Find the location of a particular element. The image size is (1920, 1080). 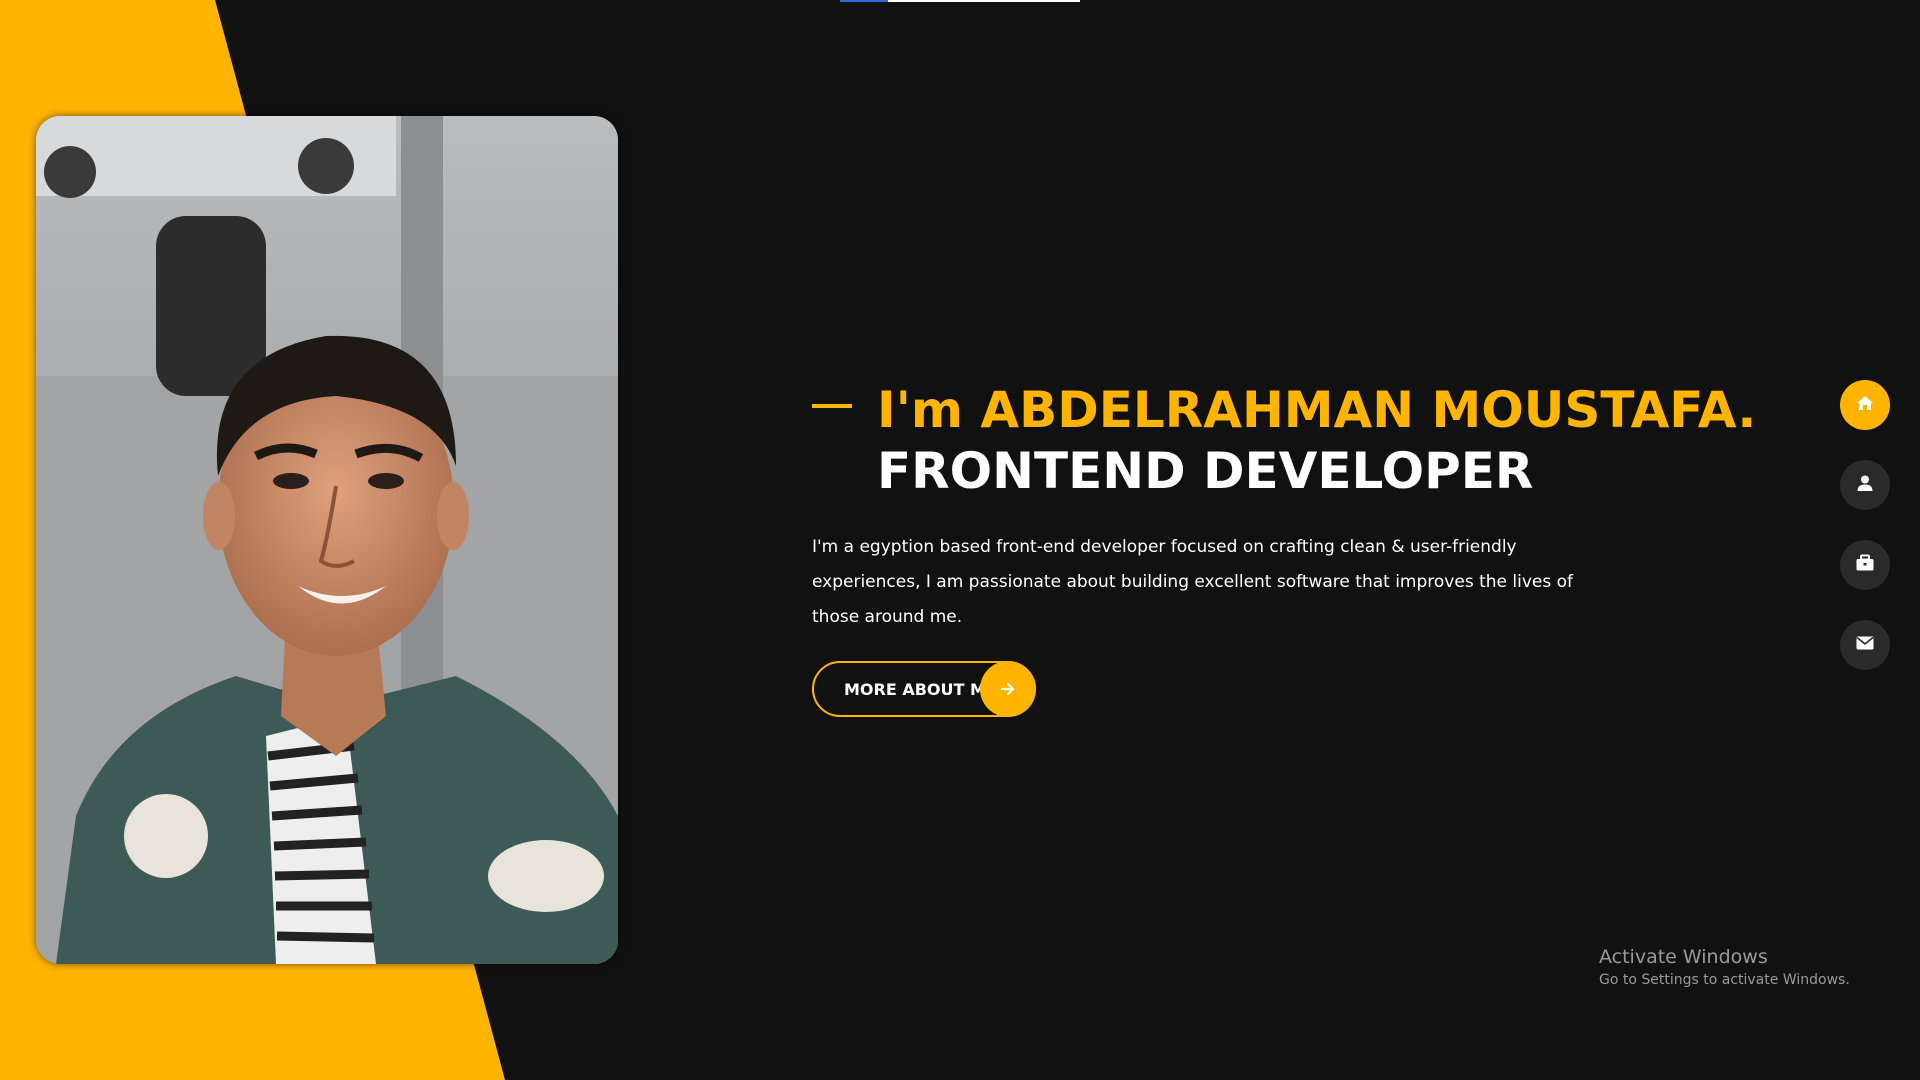

nav-portfolio-button is located at coordinates (1865, 565).